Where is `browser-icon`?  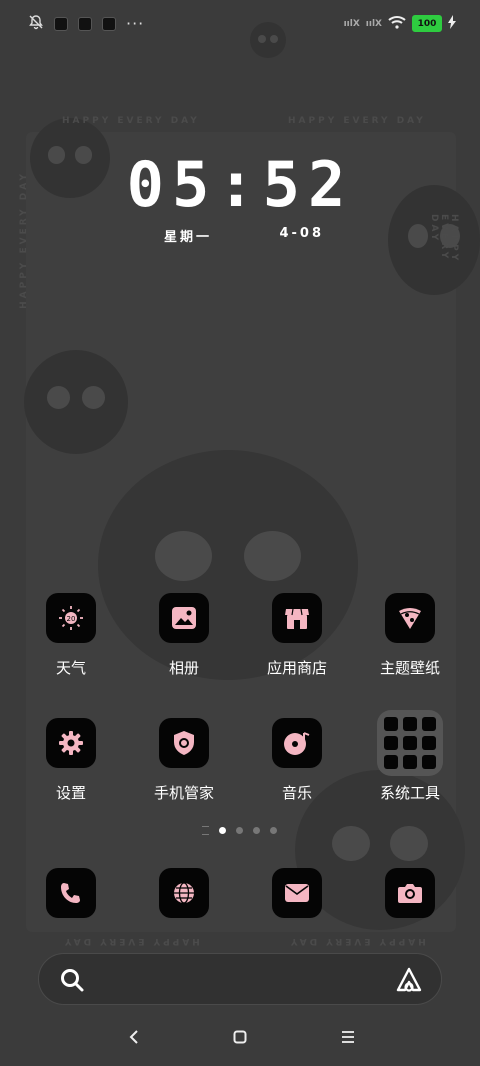
browser-icon is located at coordinates (184, 893).